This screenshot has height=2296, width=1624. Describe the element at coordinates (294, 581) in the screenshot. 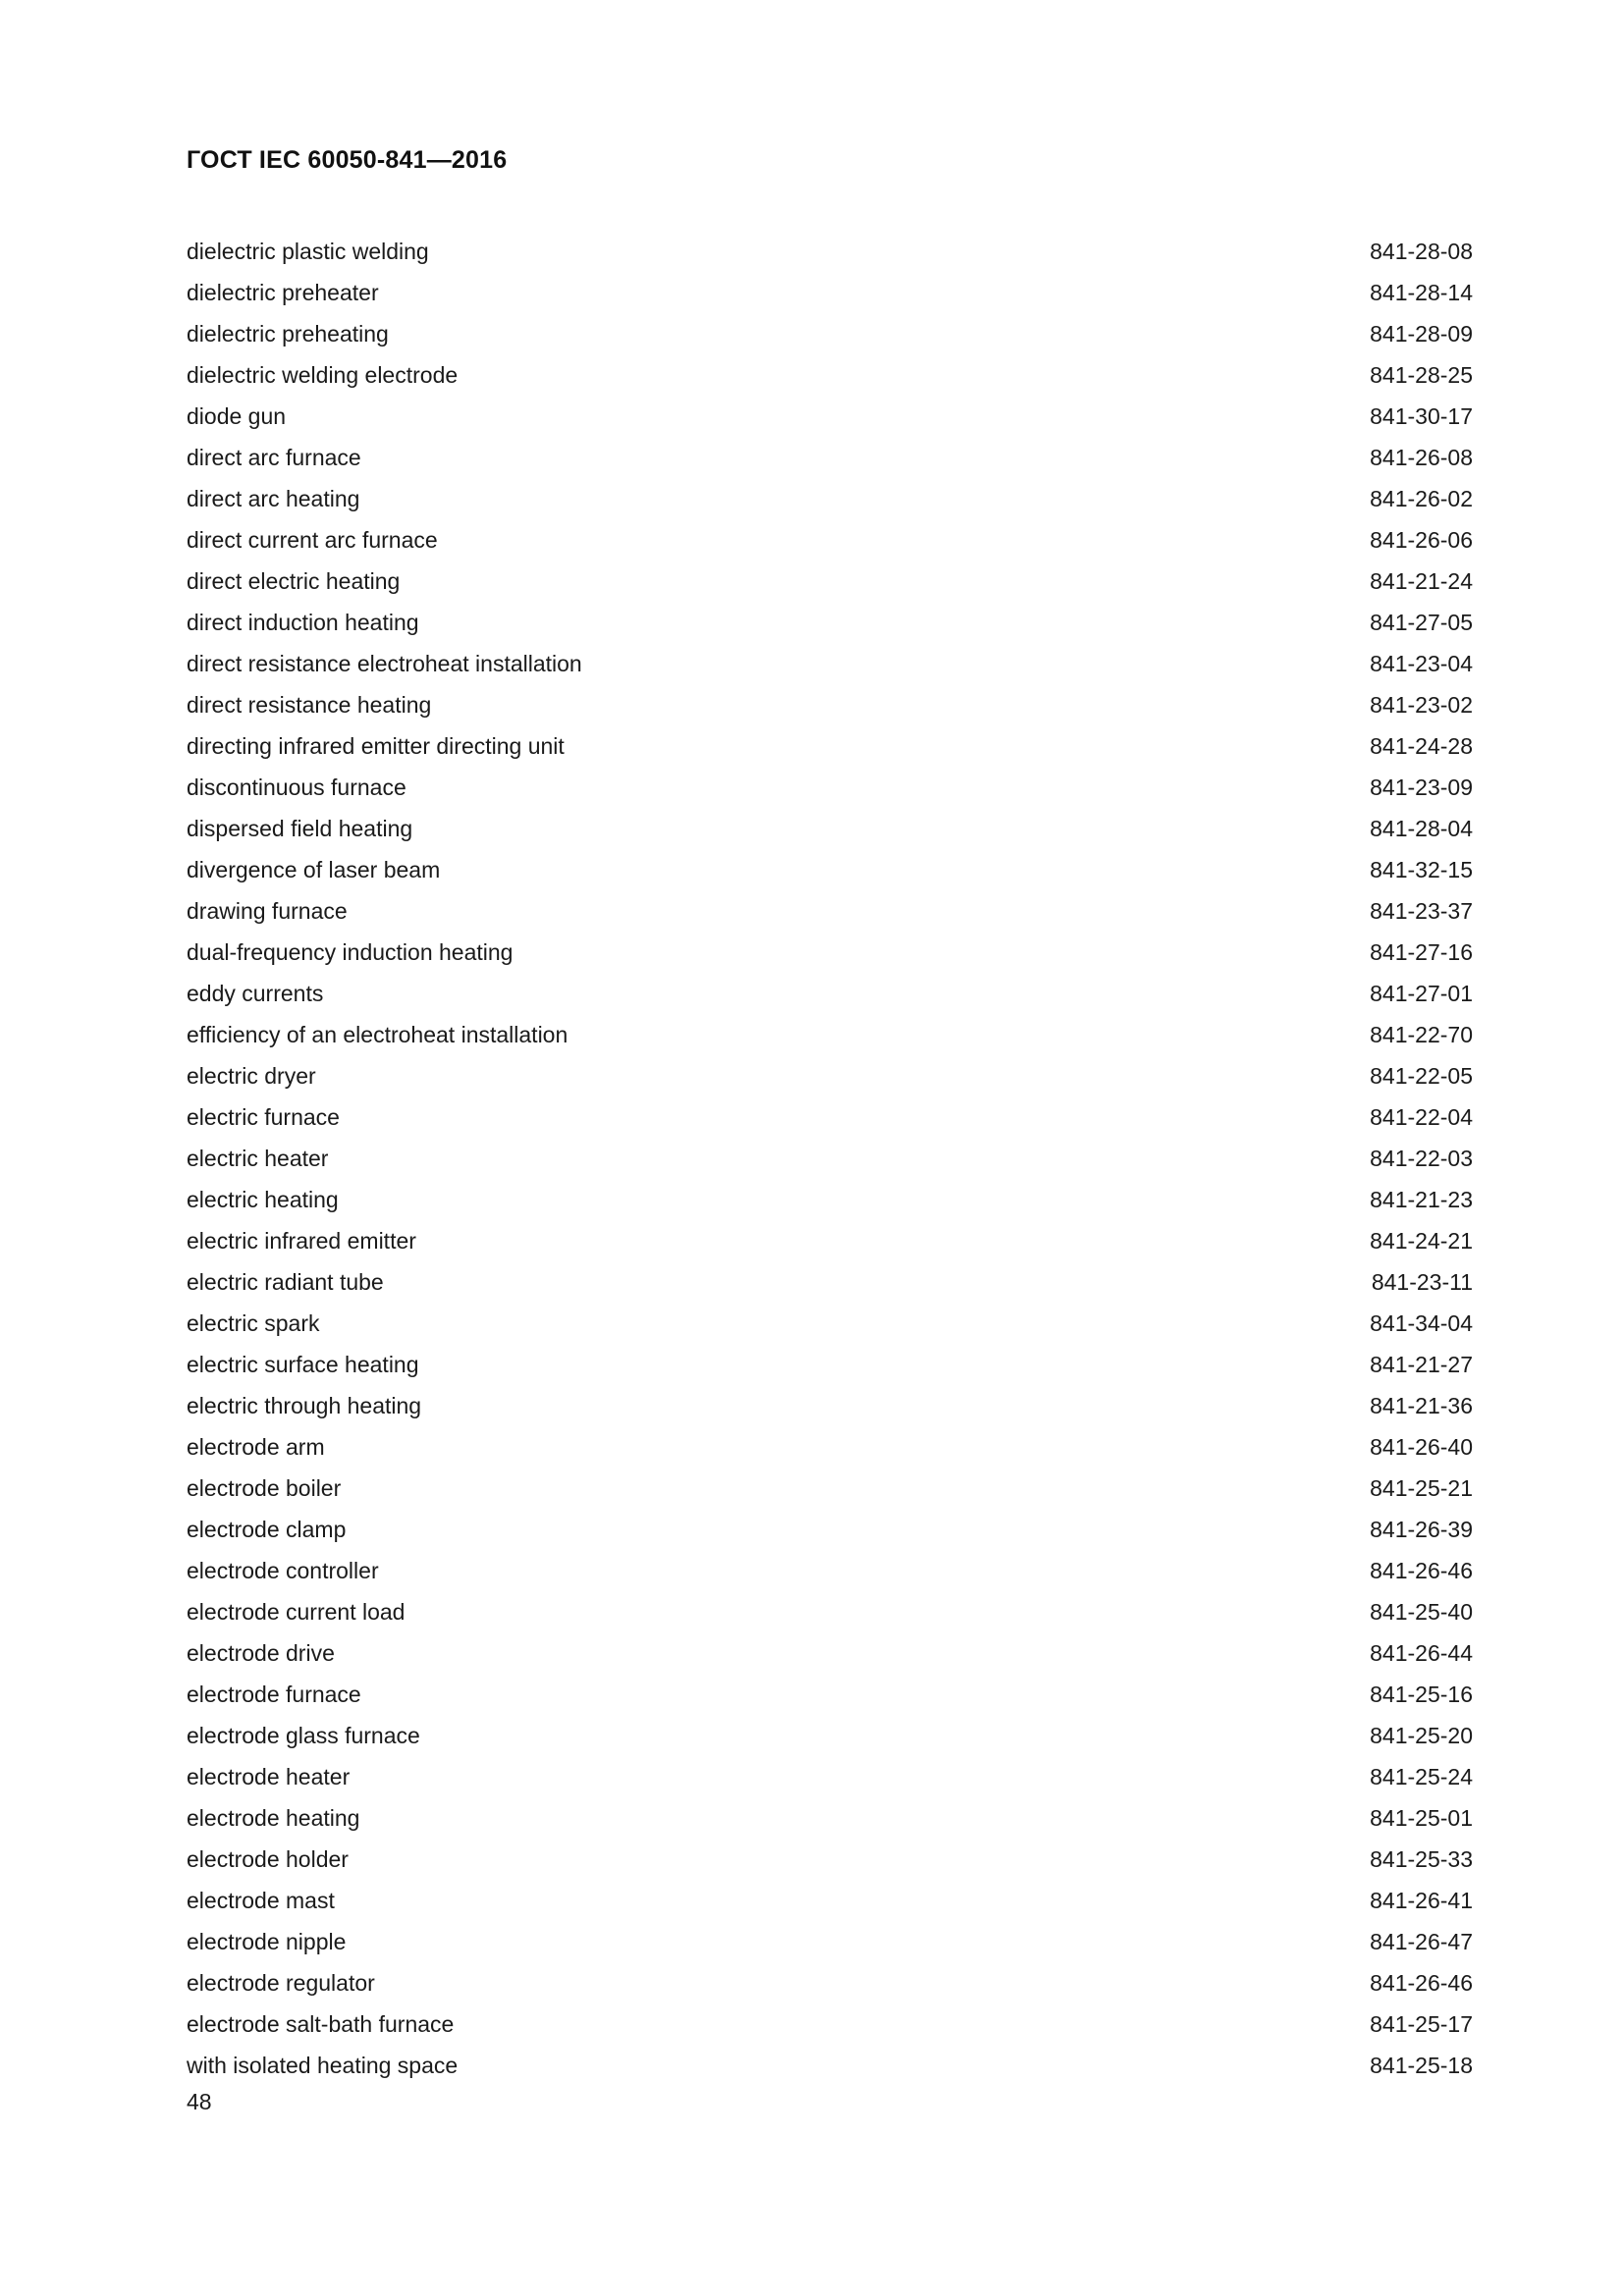

I see `index-entry-term: direct electric heating` at that location.